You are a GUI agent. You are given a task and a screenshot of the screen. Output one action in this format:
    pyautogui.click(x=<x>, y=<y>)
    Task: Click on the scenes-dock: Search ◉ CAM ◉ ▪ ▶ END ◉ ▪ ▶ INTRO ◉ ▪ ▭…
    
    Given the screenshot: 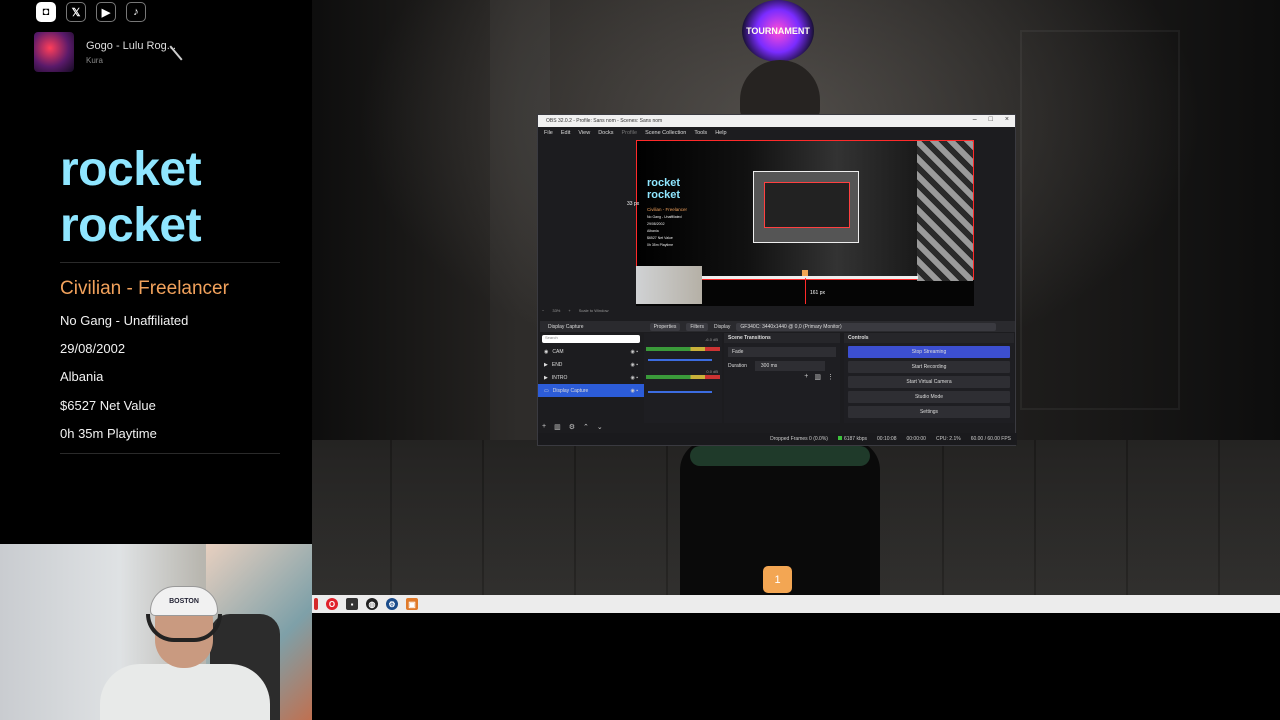 What is the action you would take?
    pyautogui.click(x=591, y=383)
    